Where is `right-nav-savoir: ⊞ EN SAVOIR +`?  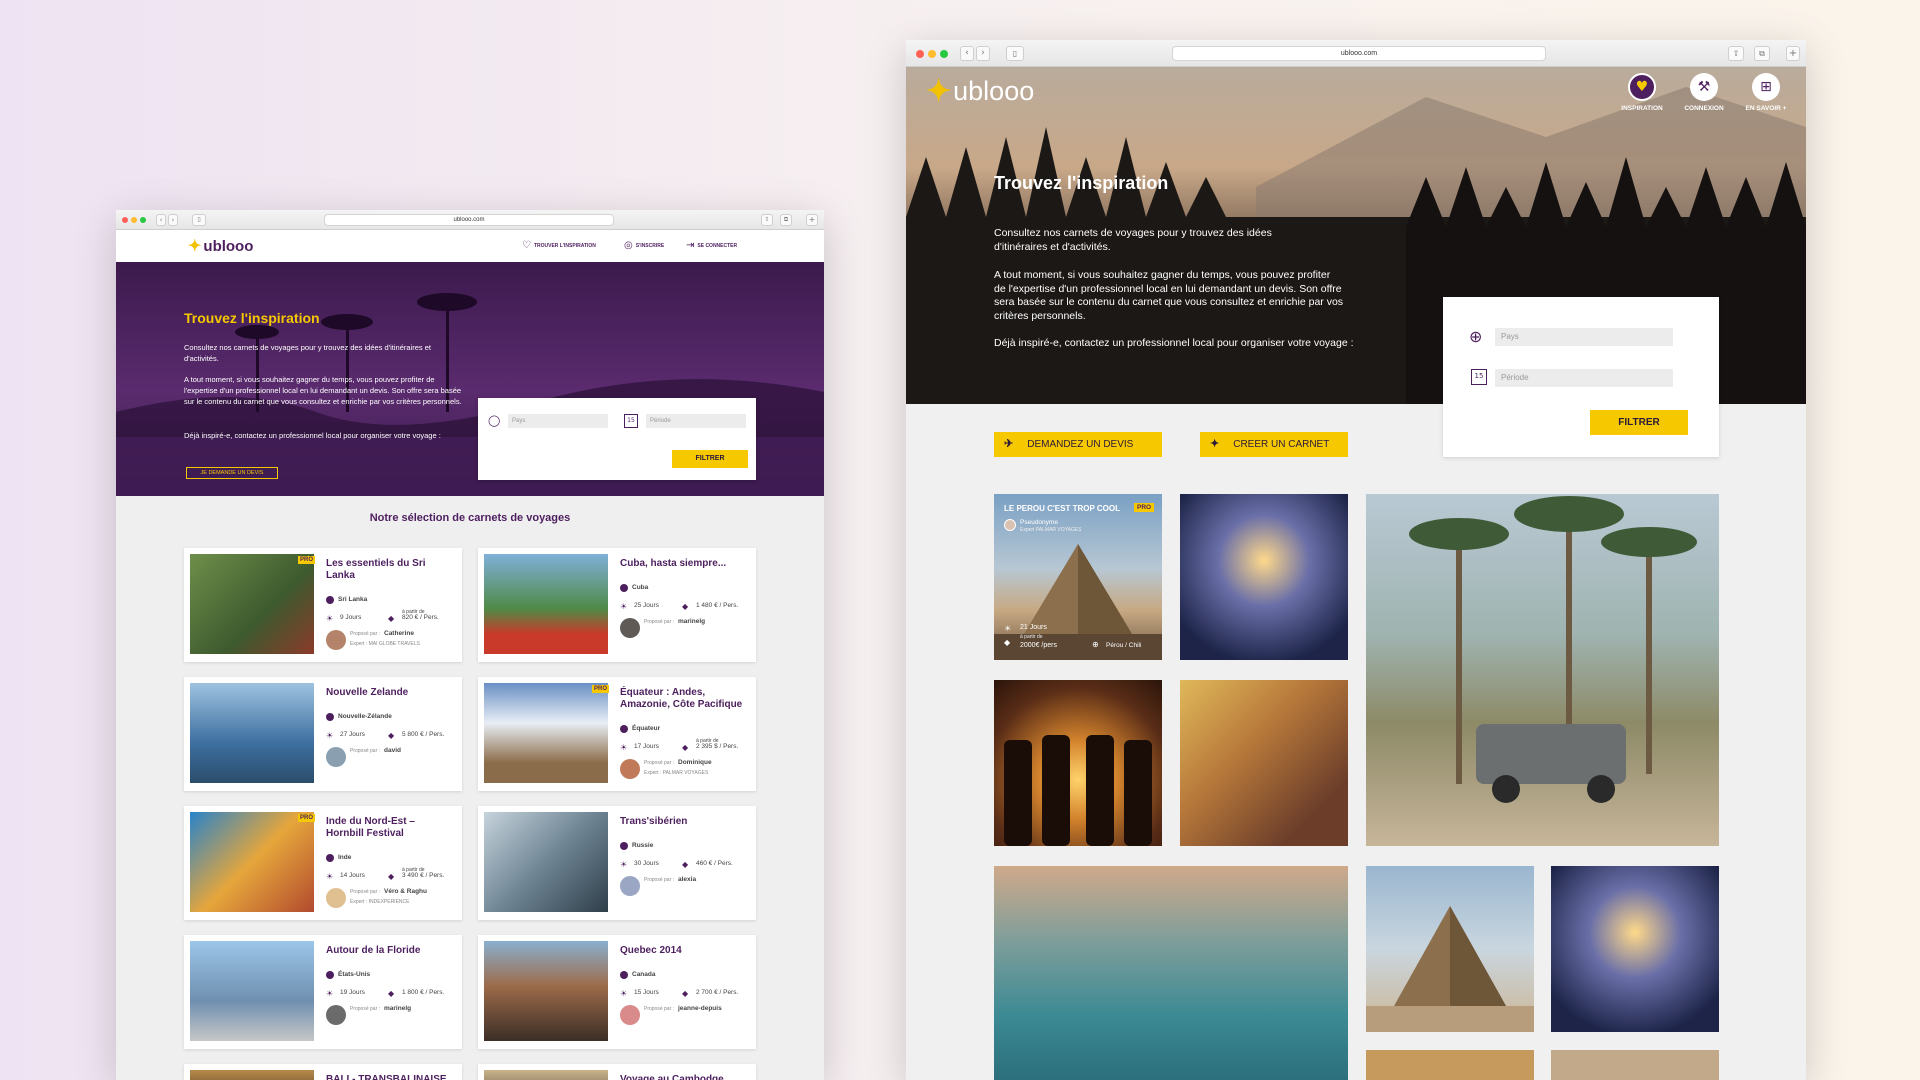
right-nav-savoir: ⊞ EN SAVOIR + is located at coordinates (1766, 92).